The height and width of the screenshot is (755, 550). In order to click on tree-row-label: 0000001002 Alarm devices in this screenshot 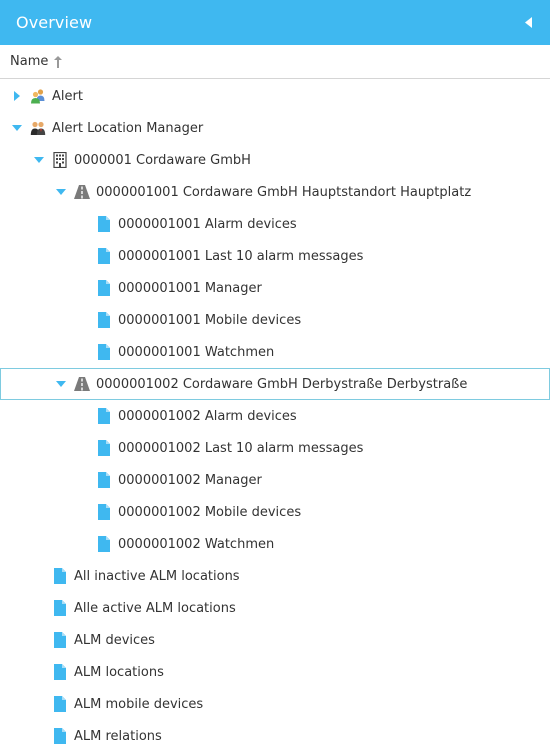, I will do `click(207, 416)`.